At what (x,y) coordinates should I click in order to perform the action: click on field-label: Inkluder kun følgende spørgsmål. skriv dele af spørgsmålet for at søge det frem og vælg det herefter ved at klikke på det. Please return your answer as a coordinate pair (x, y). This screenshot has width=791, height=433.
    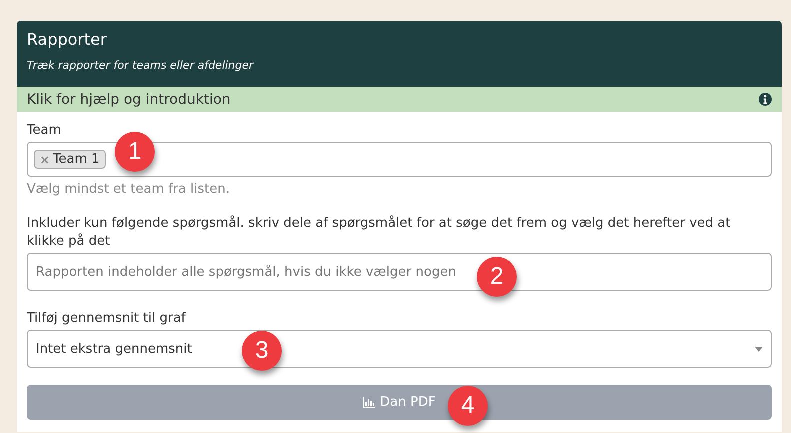
    Looking at the image, I should click on (379, 233).